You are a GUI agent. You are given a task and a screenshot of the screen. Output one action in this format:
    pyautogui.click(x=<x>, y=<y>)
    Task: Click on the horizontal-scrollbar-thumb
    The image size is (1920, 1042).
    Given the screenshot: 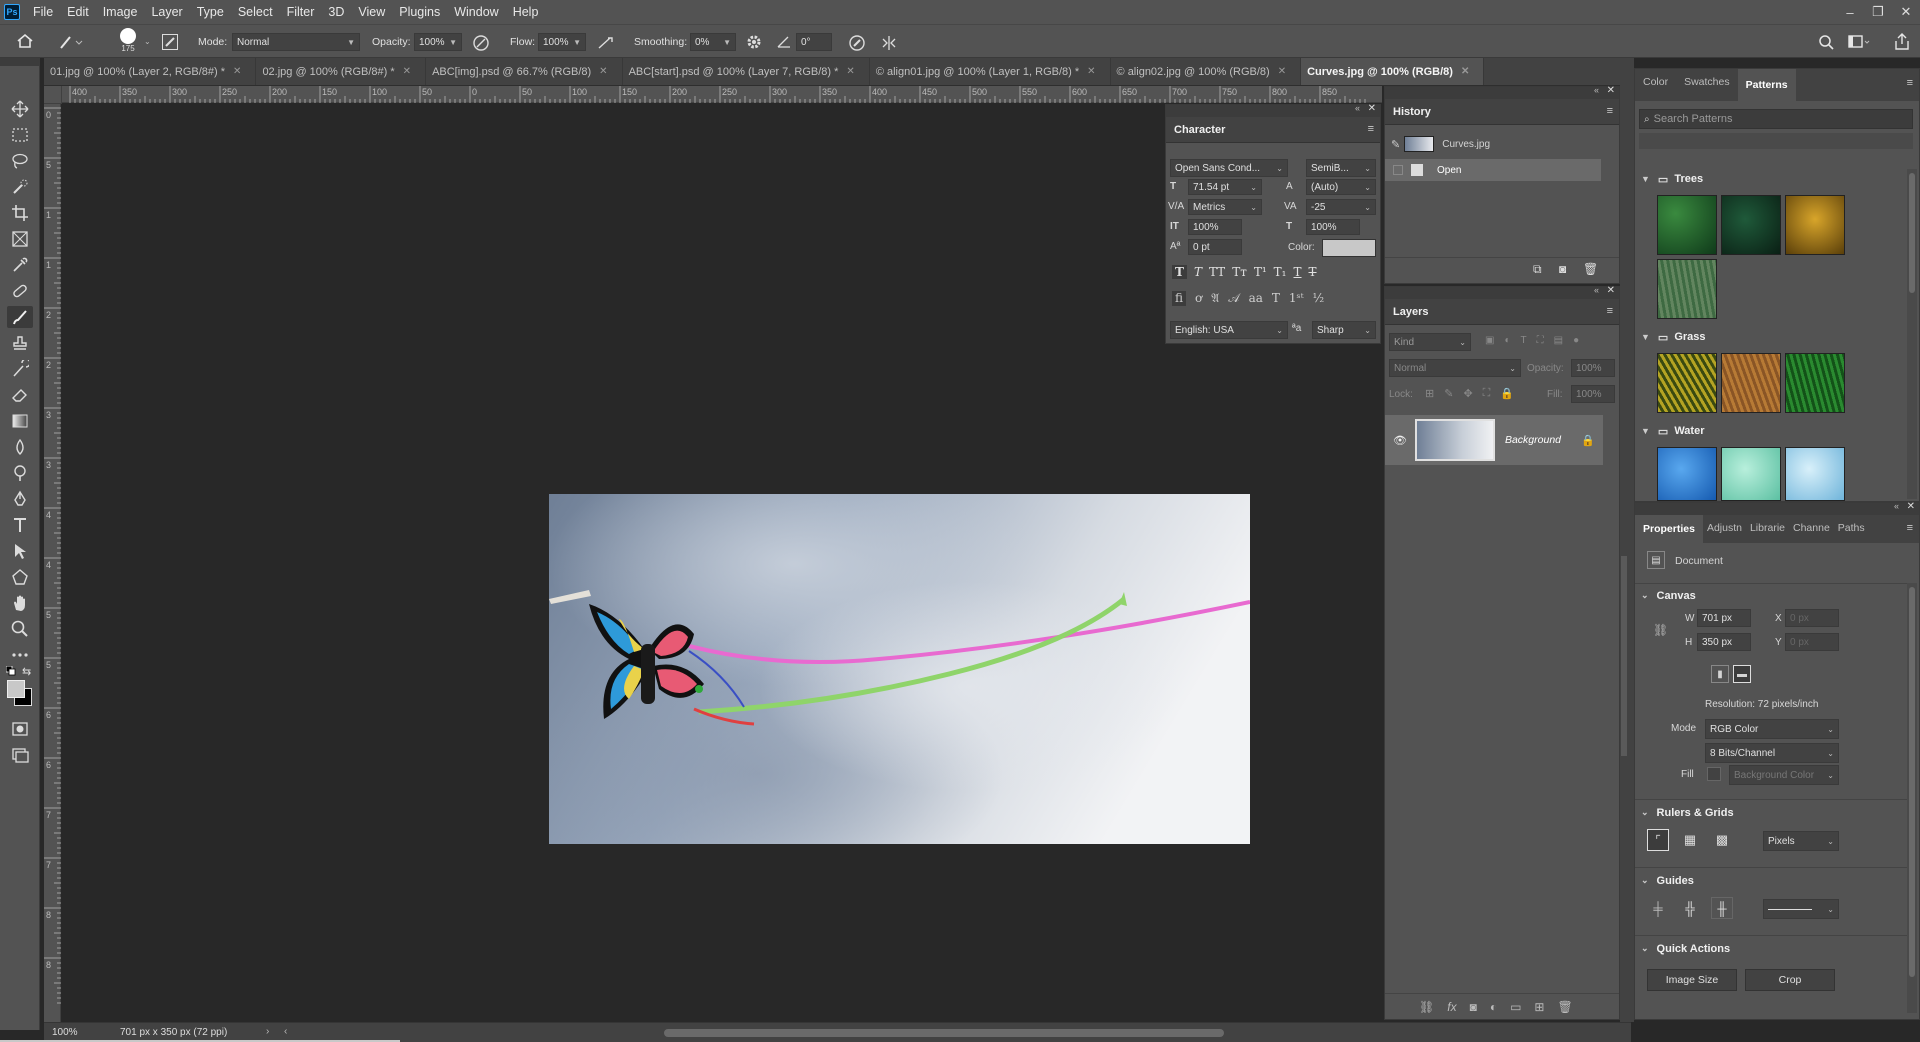 What is the action you would take?
    pyautogui.click(x=944, y=1033)
    